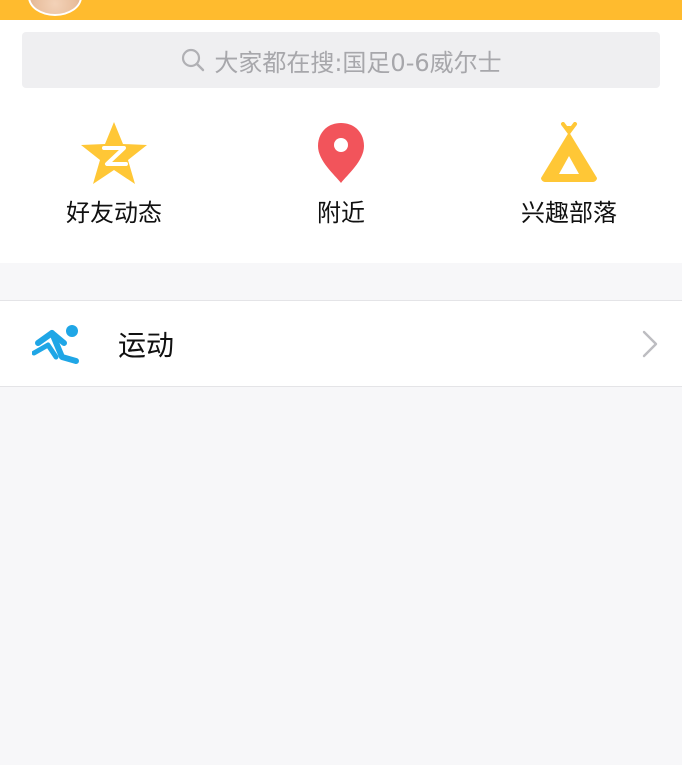 The height and width of the screenshot is (765, 682). What do you see at coordinates (569, 155) in the screenshot?
I see `tent-icon` at bounding box center [569, 155].